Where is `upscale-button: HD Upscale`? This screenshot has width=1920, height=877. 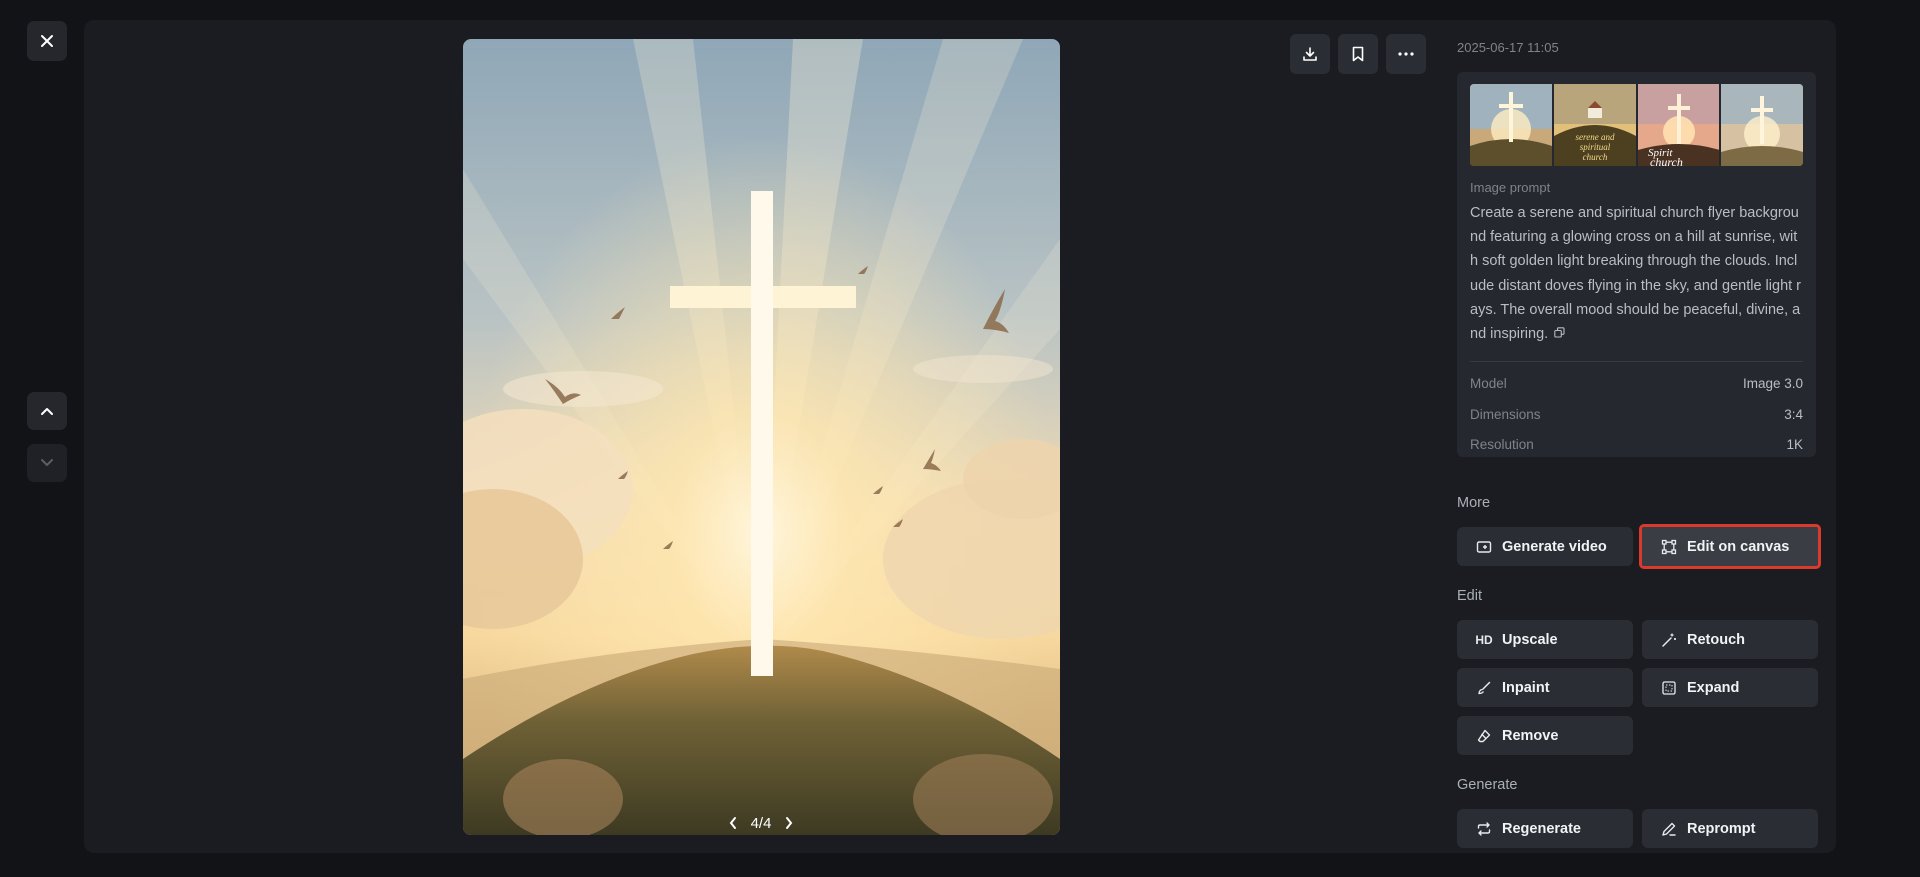
upscale-button: HD Upscale is located at coordinates (1545, 639).